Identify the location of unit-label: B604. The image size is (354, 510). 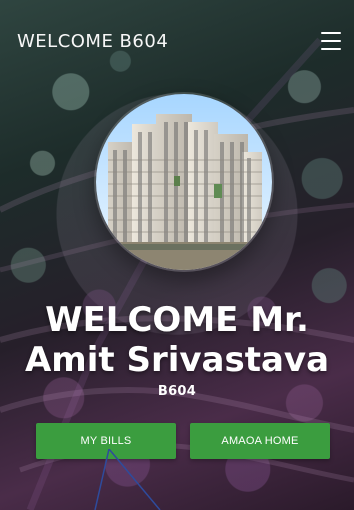
(177, 391).